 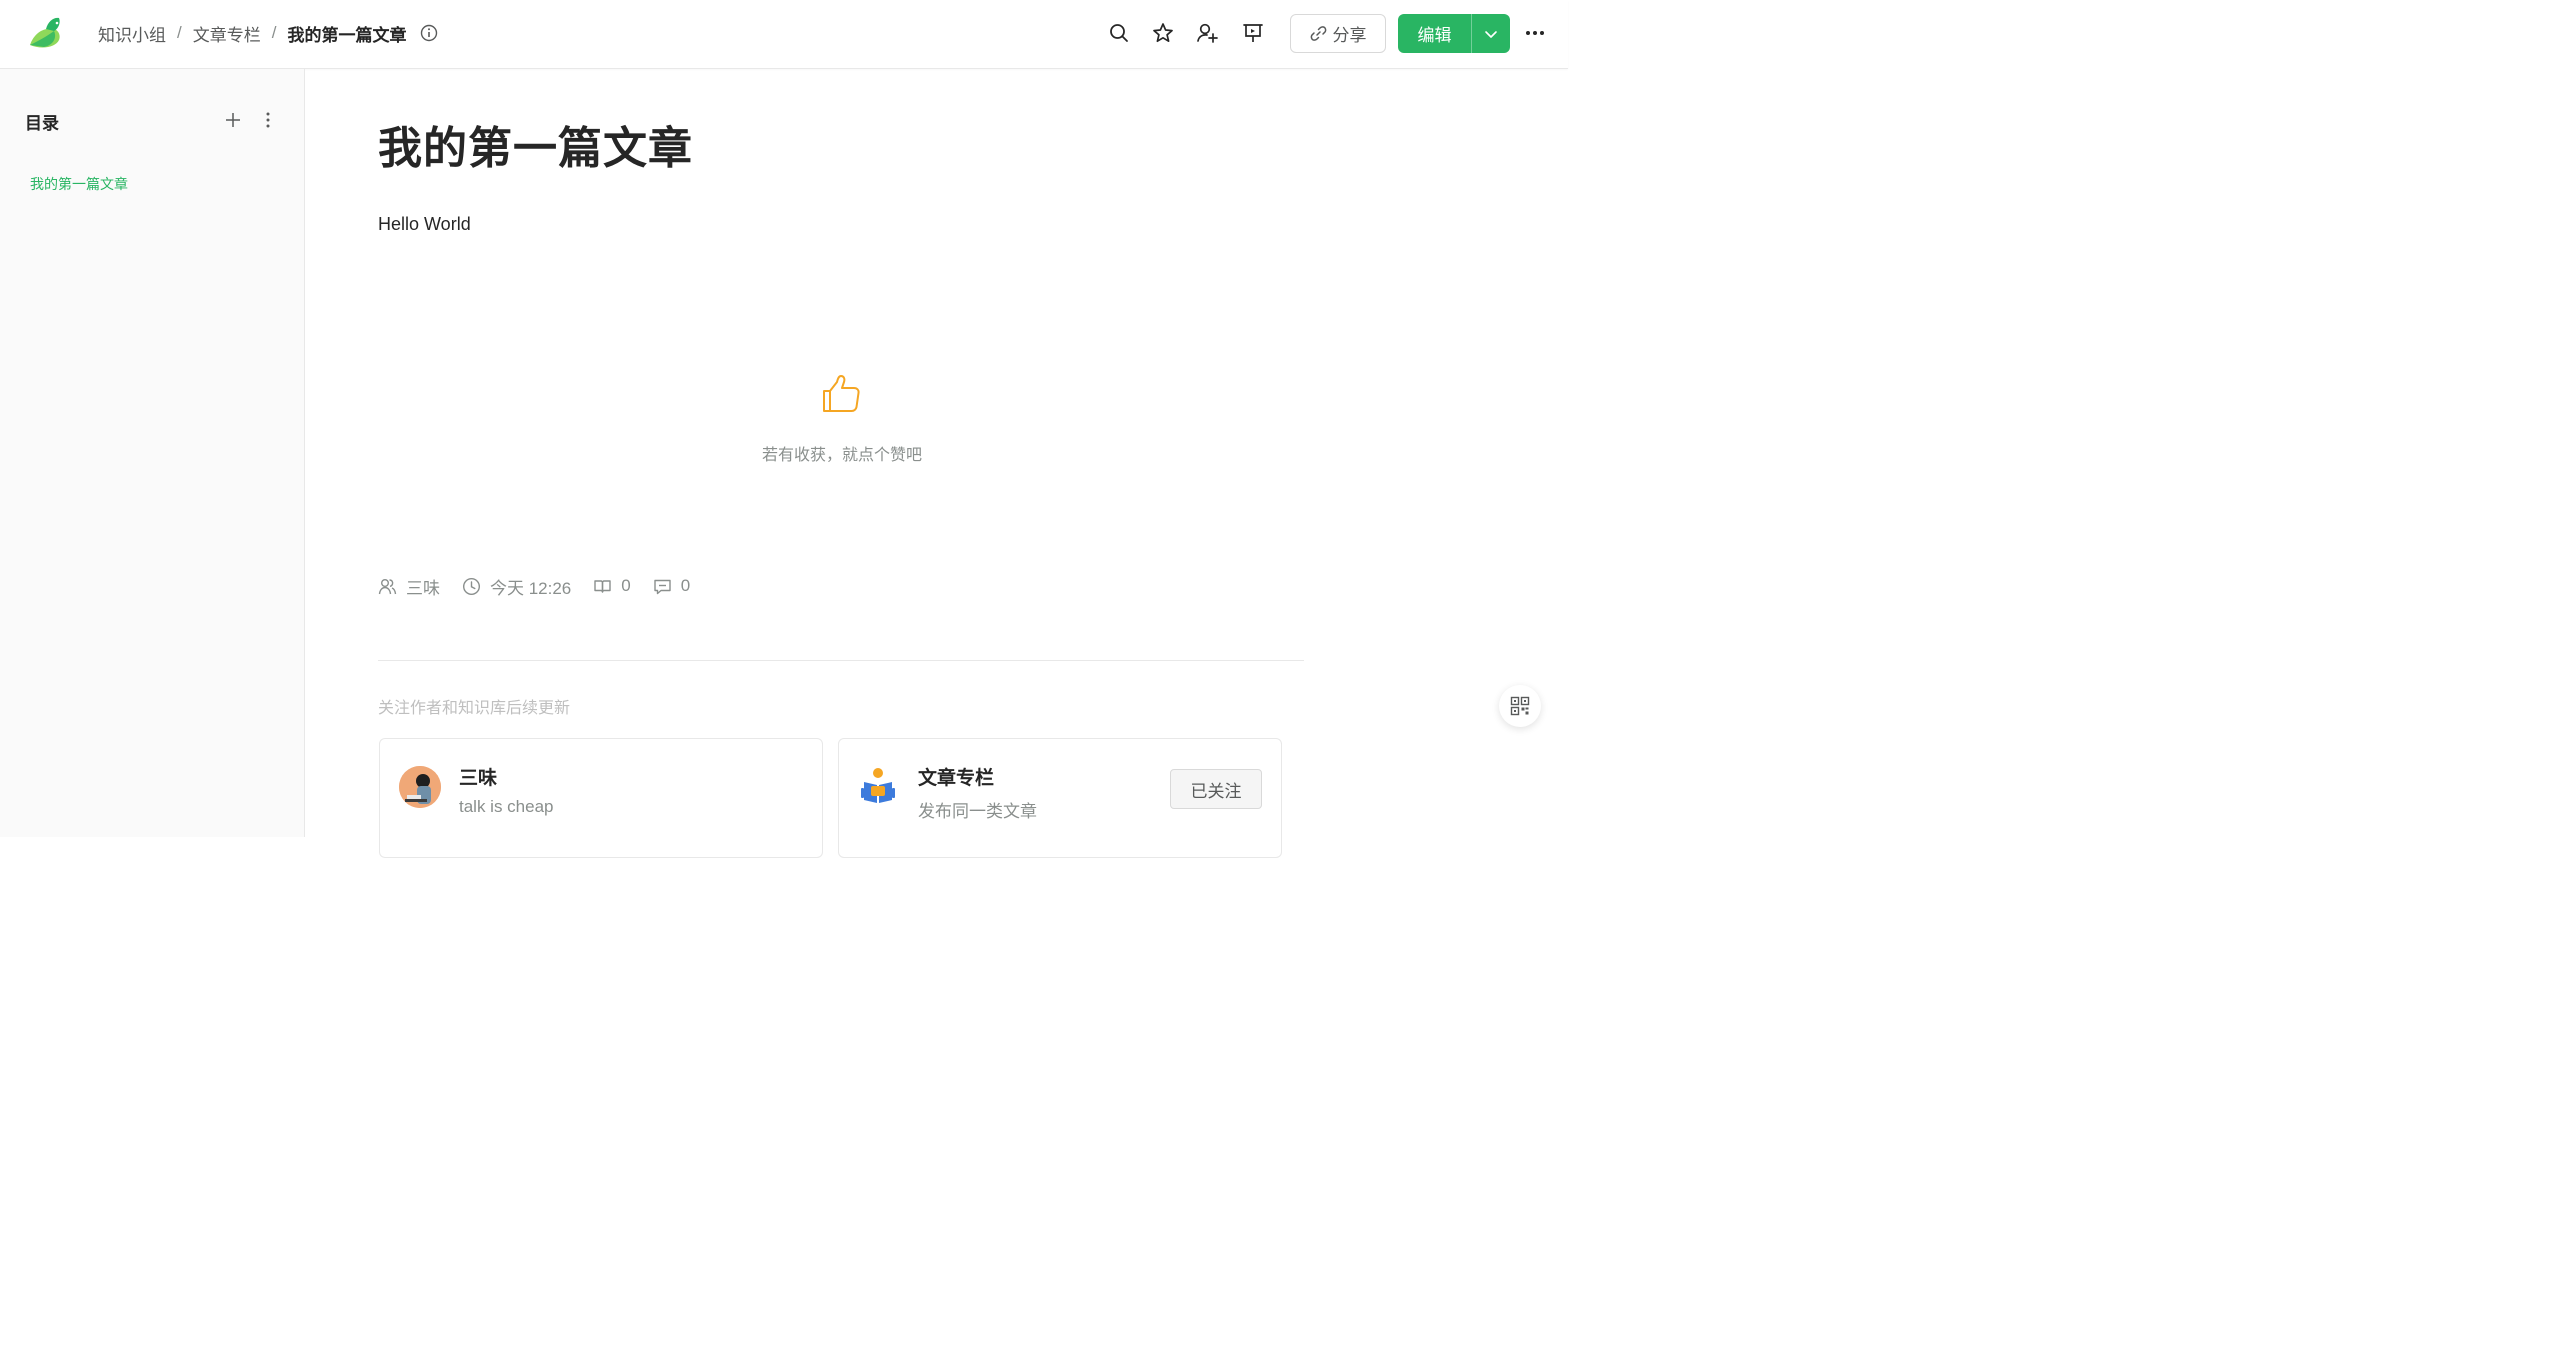 I want to click on breadcrumb-group: 知识小组, so click(x=132, y=33).